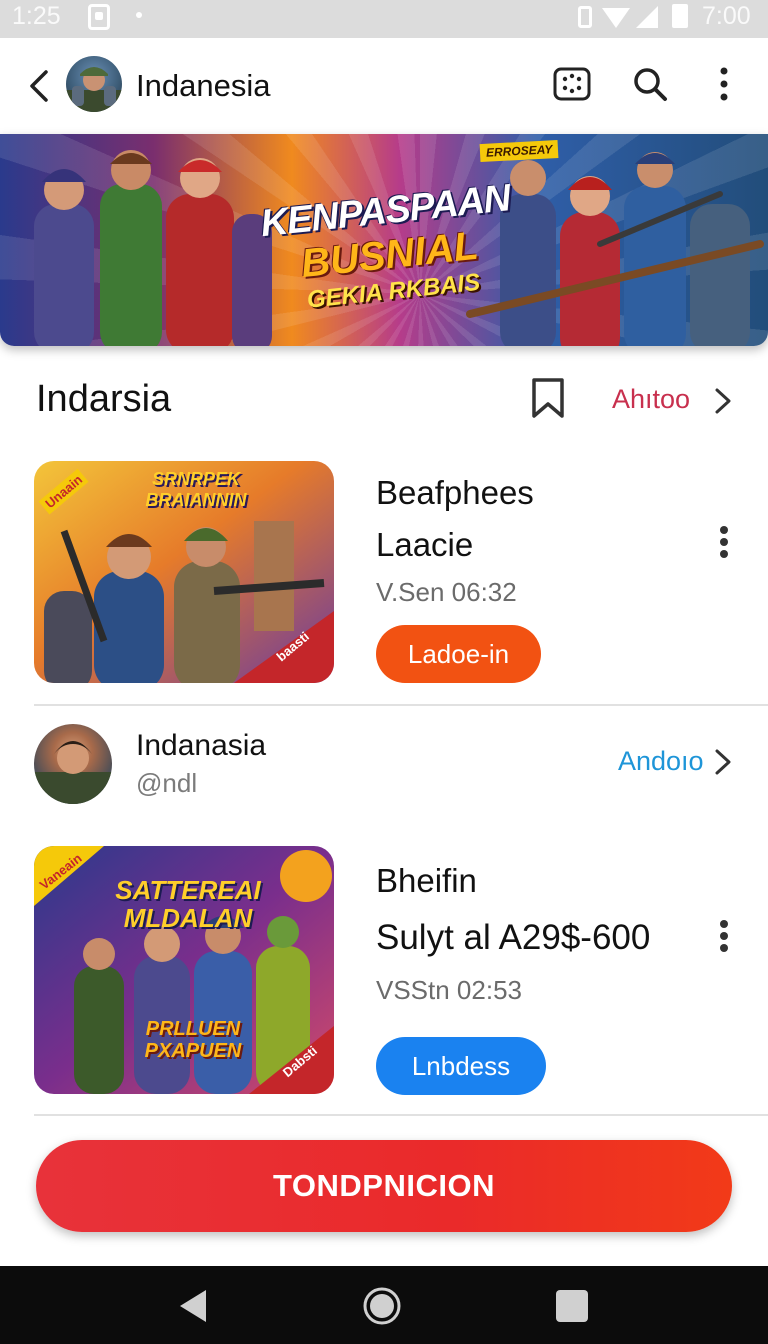  I want to click on back-button, so click(41, 86).